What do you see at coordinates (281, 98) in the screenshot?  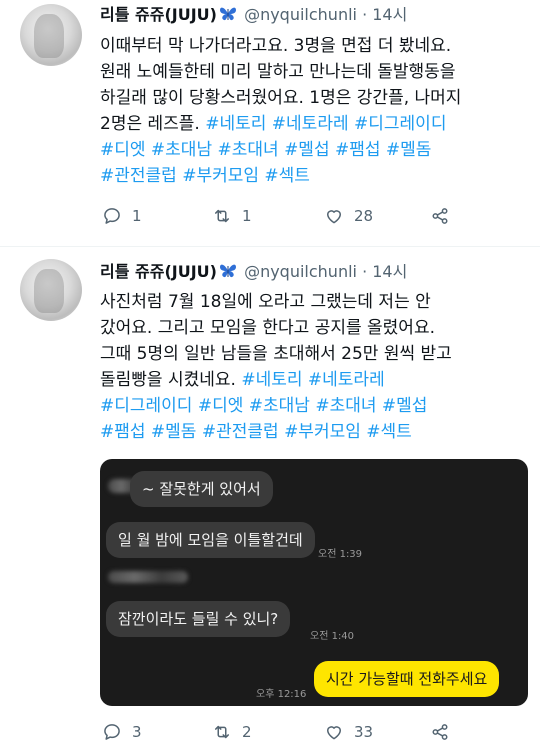 I see `tweet-text-segment: 하길래 많이 당황스러웠어요. 1명은 강간플, 나머지` at bounding box center [281, 98].